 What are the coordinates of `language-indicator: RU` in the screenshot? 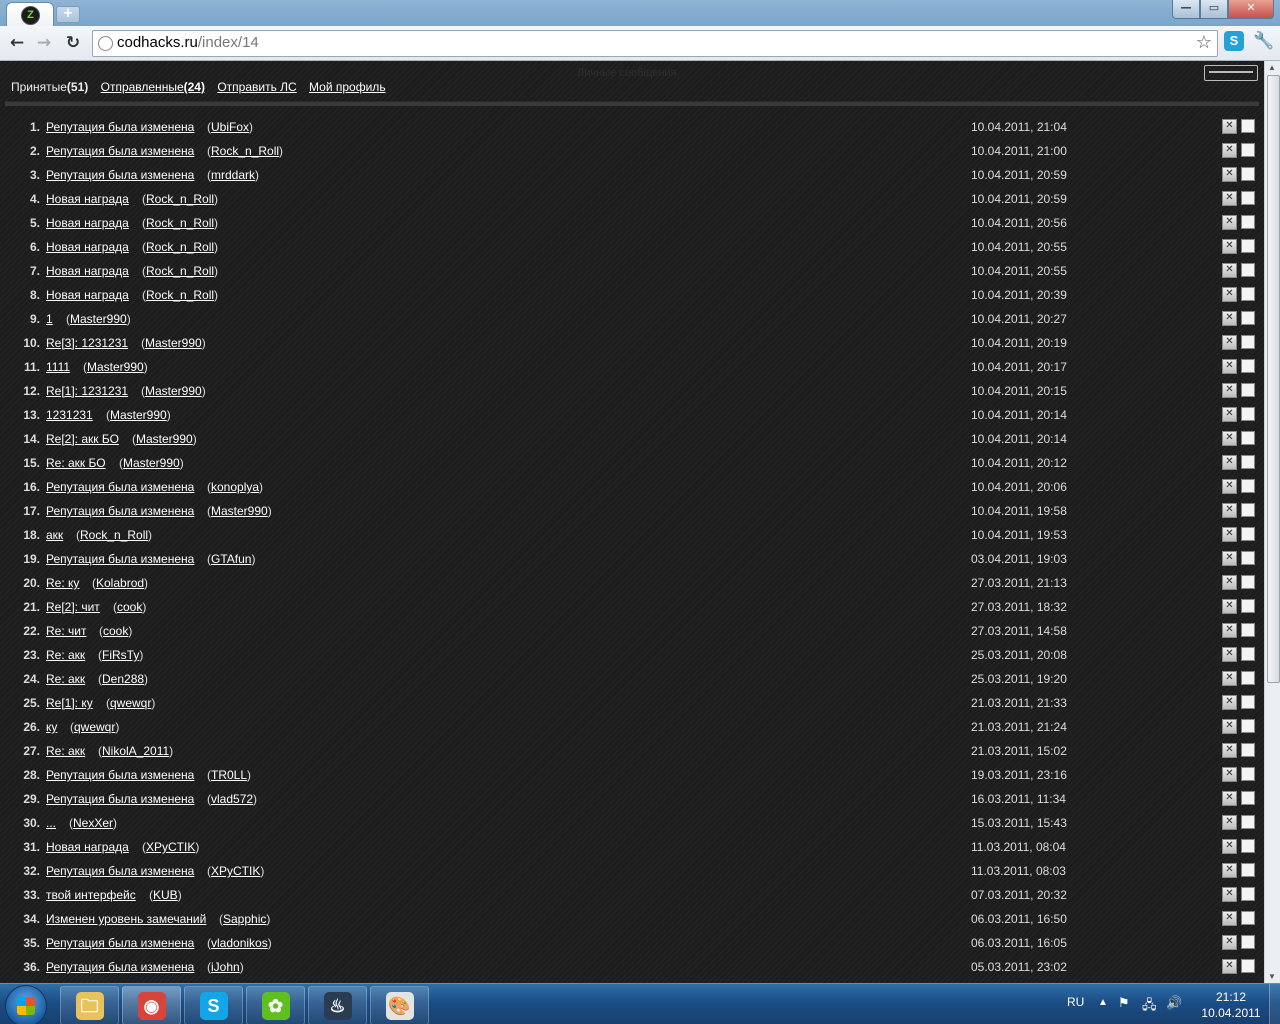 It's located at (1075, 1002).